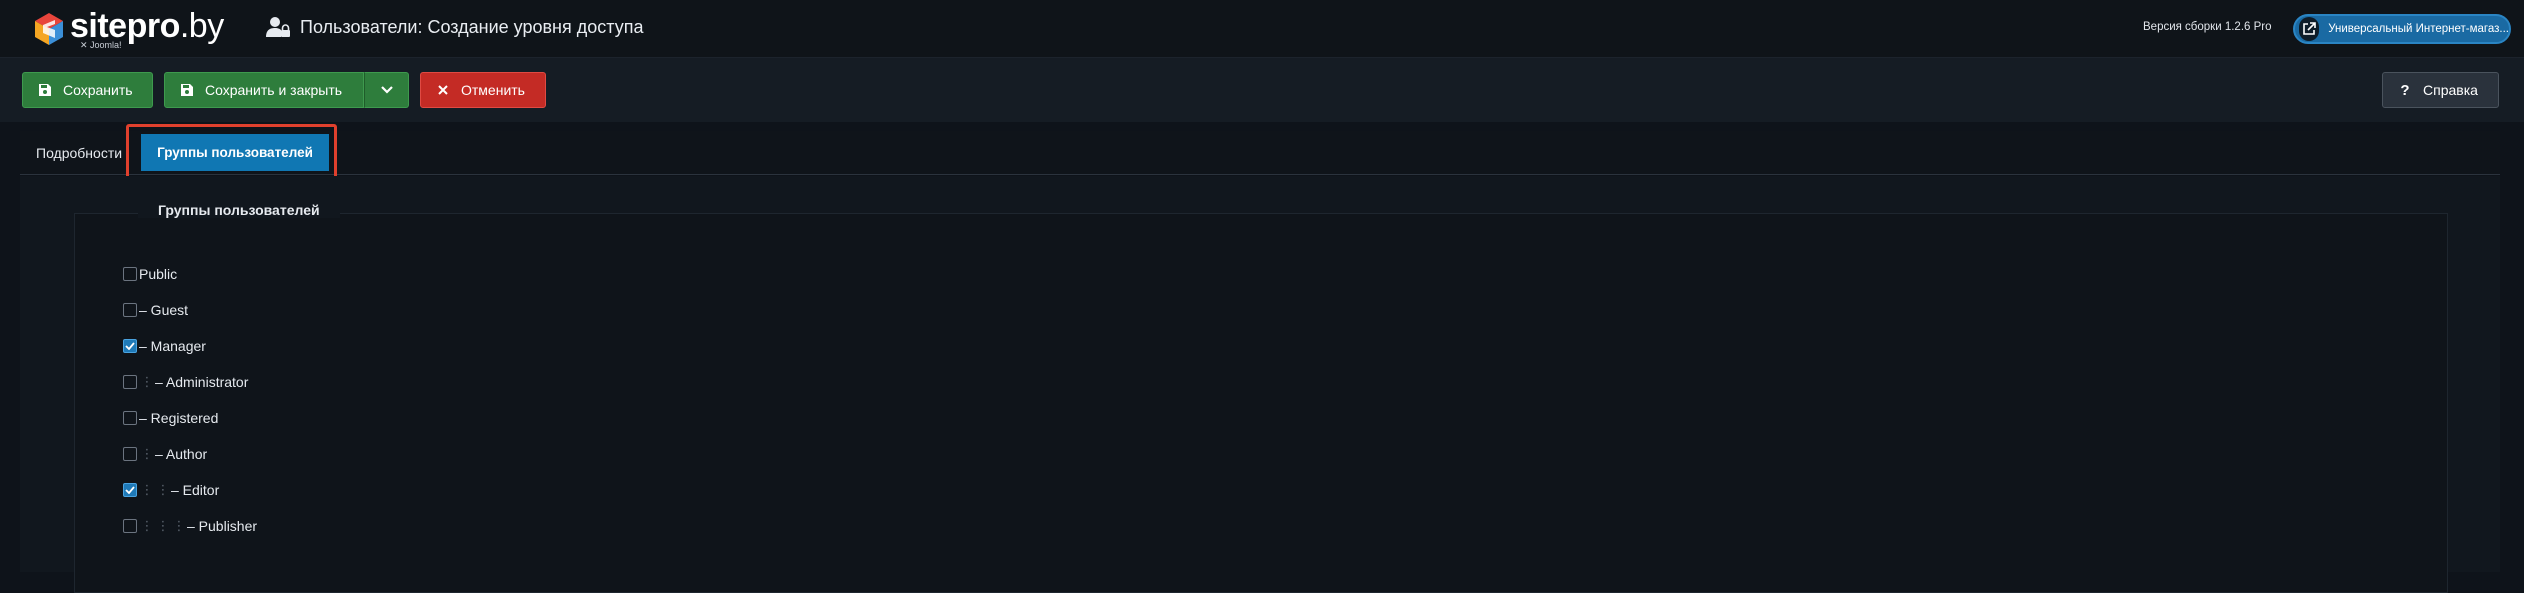  What do you see at coordinates (195, 490) in the screenshot?
I see `group-label: – Editor` at bounding box center [195, 490].